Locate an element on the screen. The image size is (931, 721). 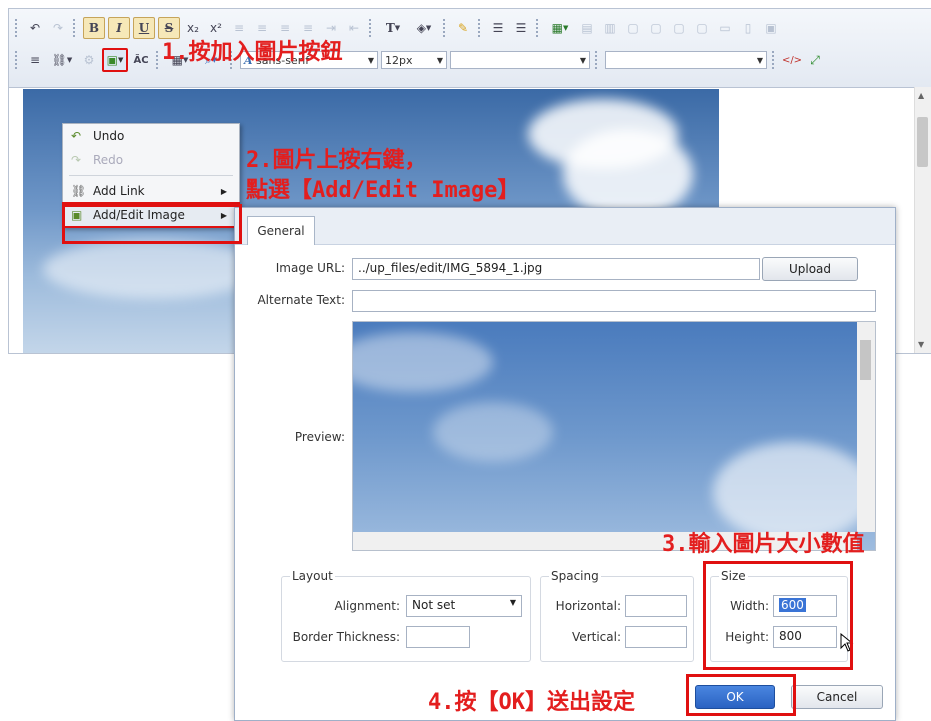
dialog-tabbar: General is located at coordinates (565, 226).